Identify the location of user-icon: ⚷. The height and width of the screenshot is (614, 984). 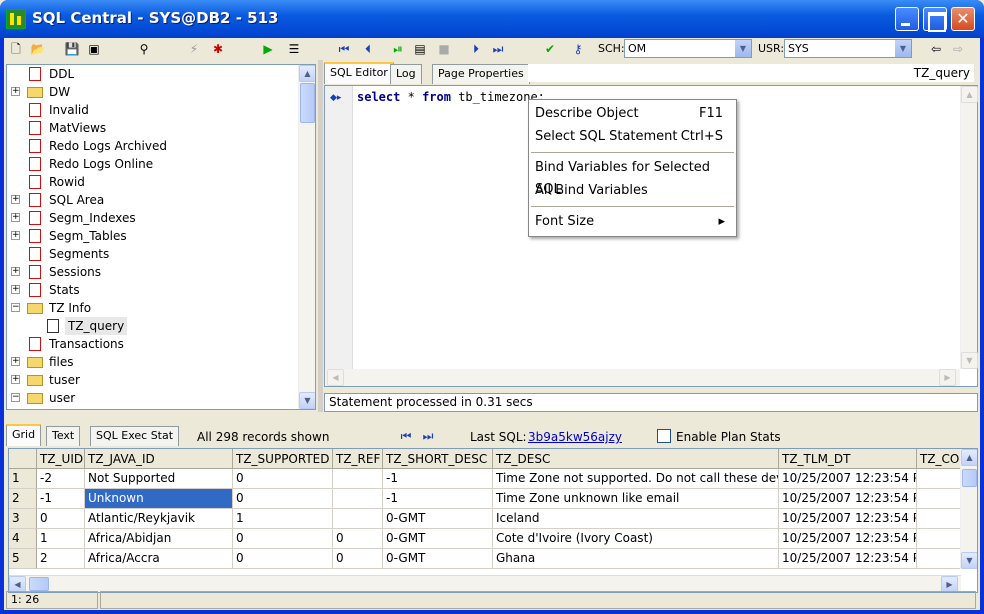
(578, 49).